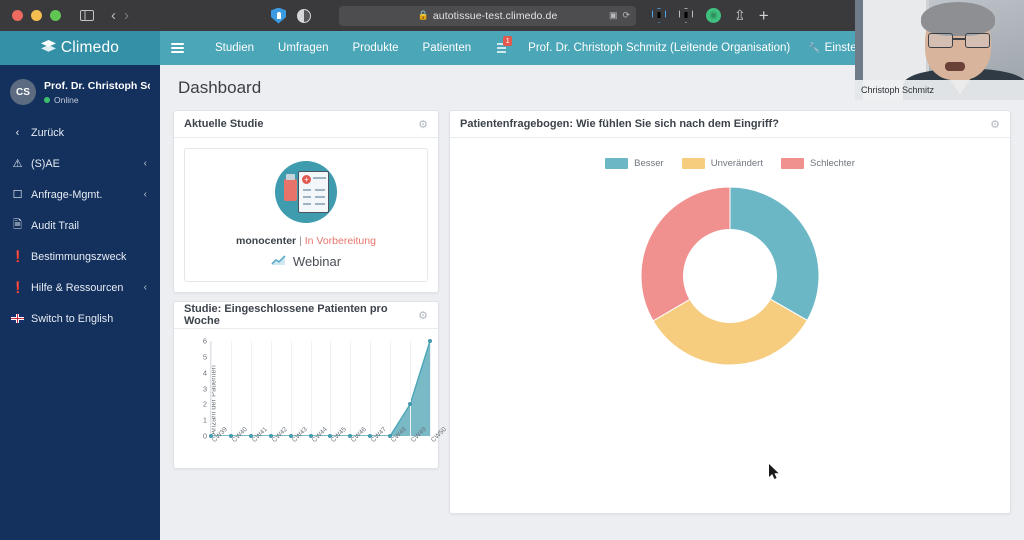  I want to click on legend-item: Unverändert, so click(722, 163).